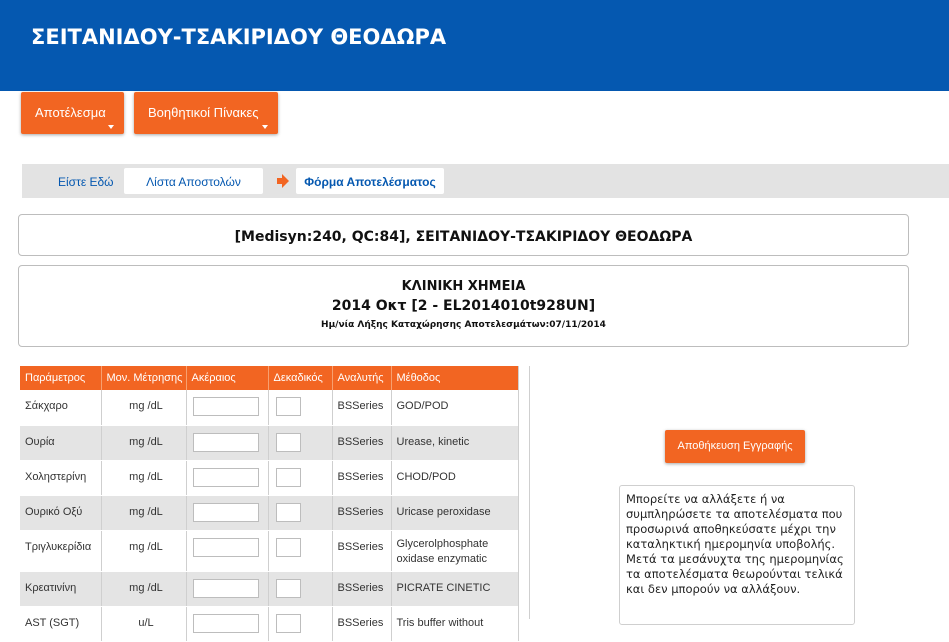  Describe the element at coordinates (455, 378) in the screenshot. I see `column-header: Μέθοδος` at that location.